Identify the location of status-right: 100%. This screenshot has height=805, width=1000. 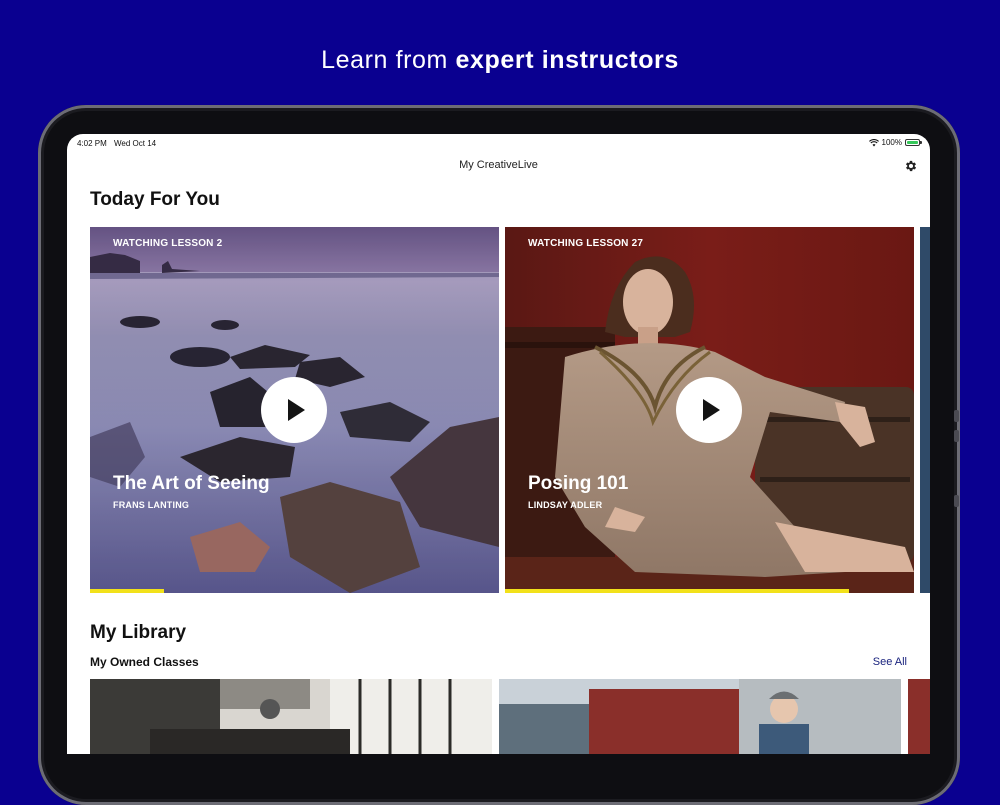
(895, 142).